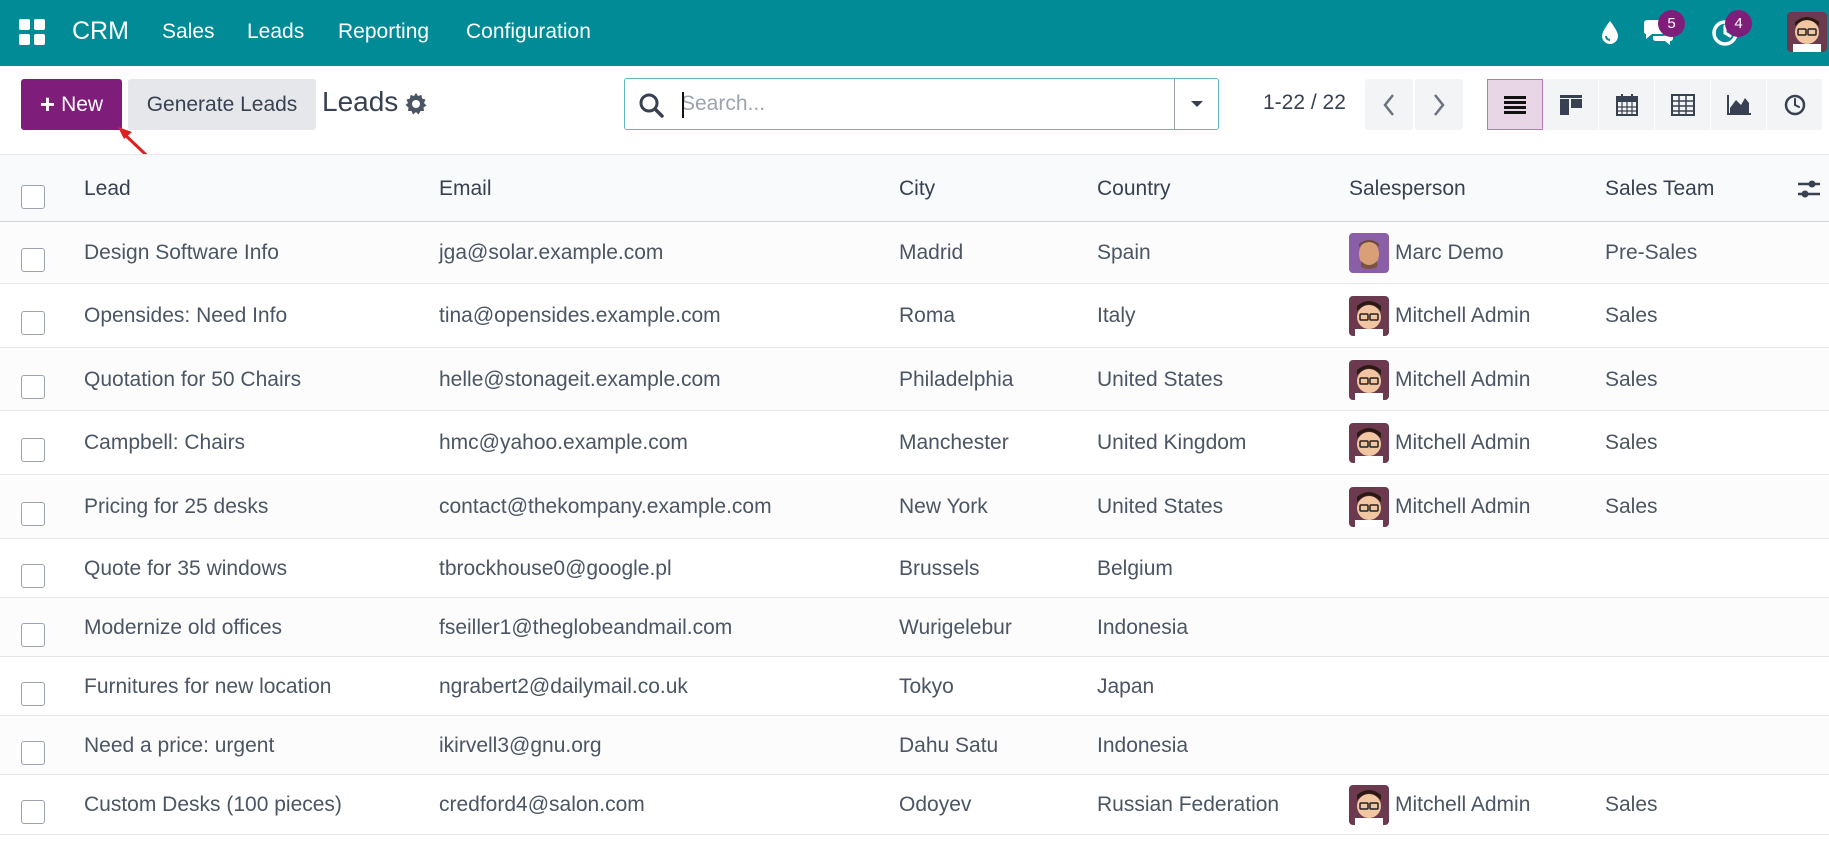 The height and width of the screenshot is (841, 1829). I want to click on pager-previous-button, so click(1389, 104).